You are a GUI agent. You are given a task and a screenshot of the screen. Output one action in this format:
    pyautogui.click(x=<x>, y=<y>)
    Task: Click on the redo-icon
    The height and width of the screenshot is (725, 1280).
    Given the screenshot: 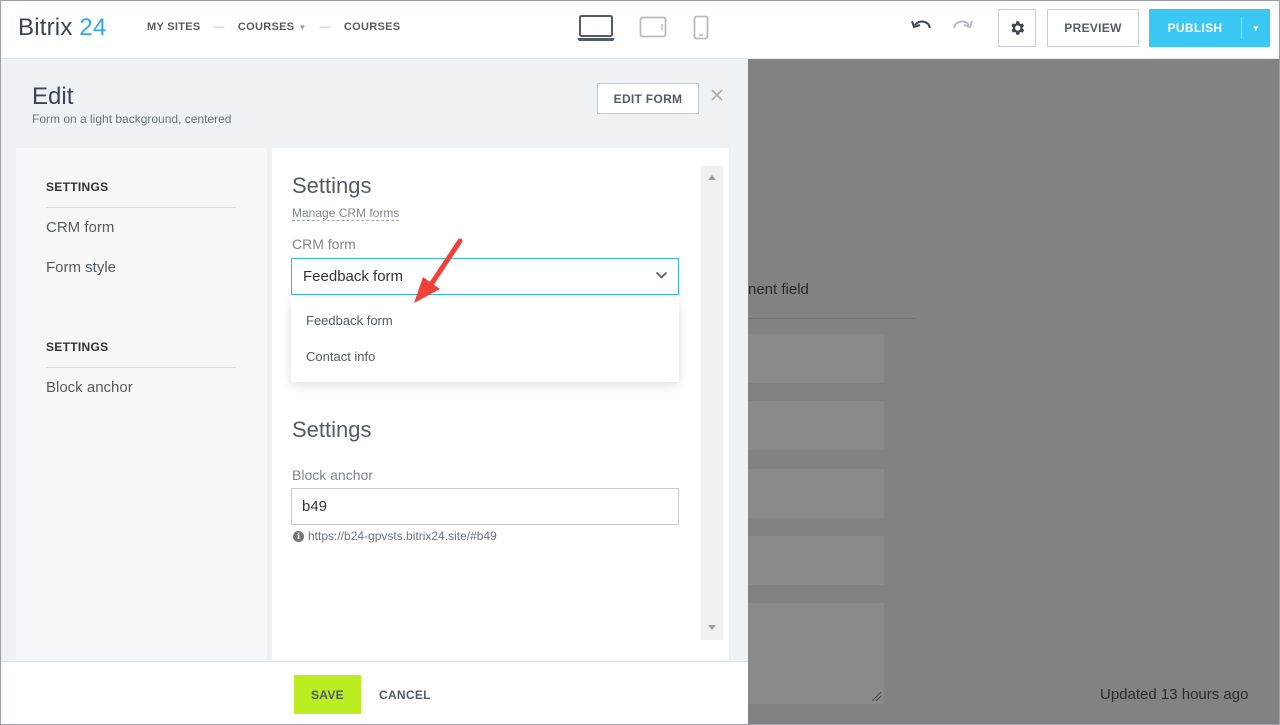 What is the action you would take?
    pyautogui.click(x=962, y=27)
    